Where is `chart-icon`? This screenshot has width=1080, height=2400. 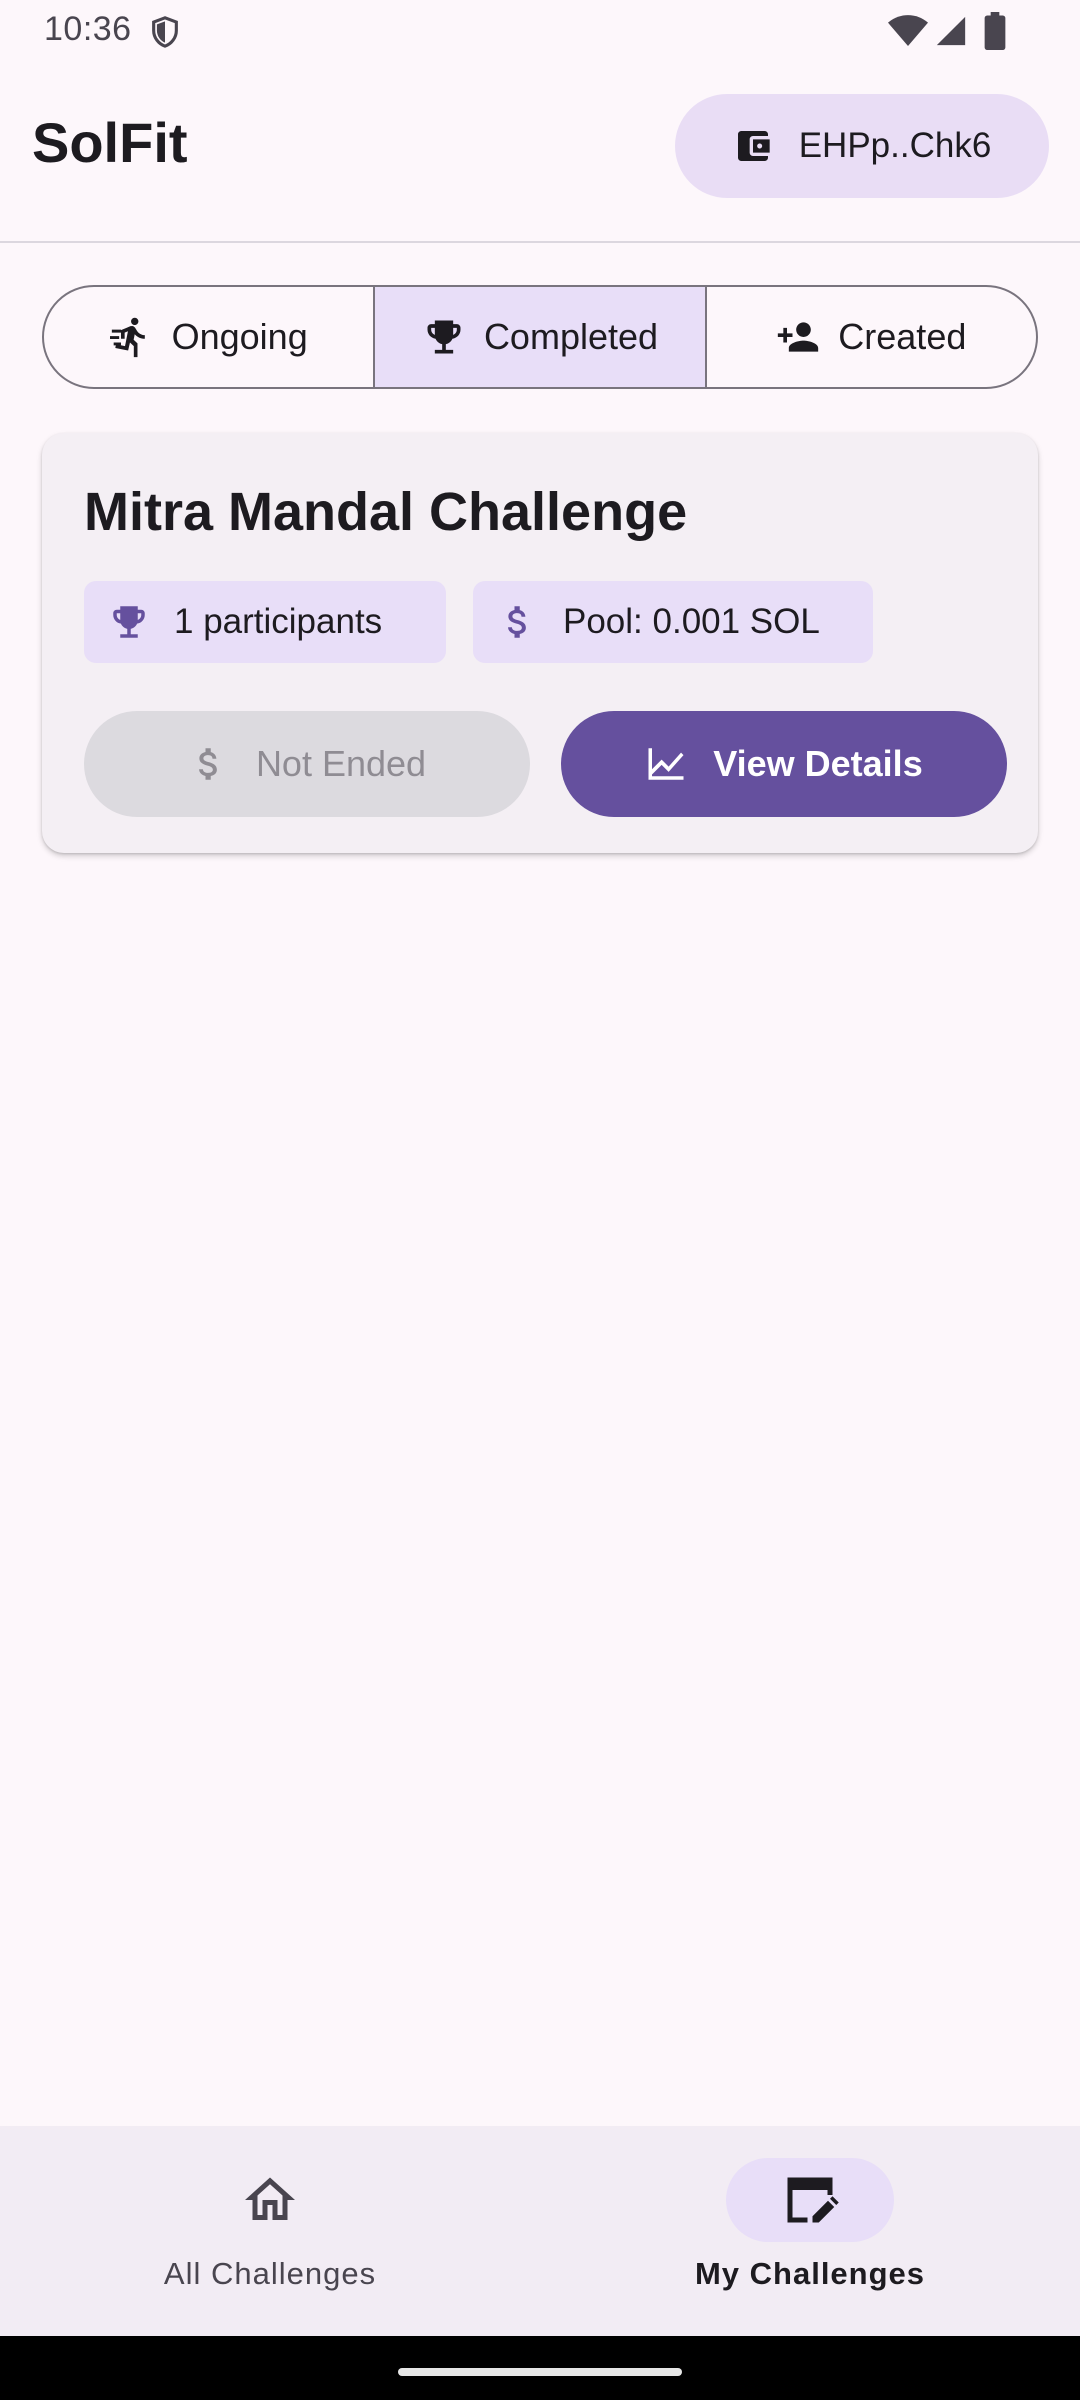 chart-icon is located at coordinates (666, 764).